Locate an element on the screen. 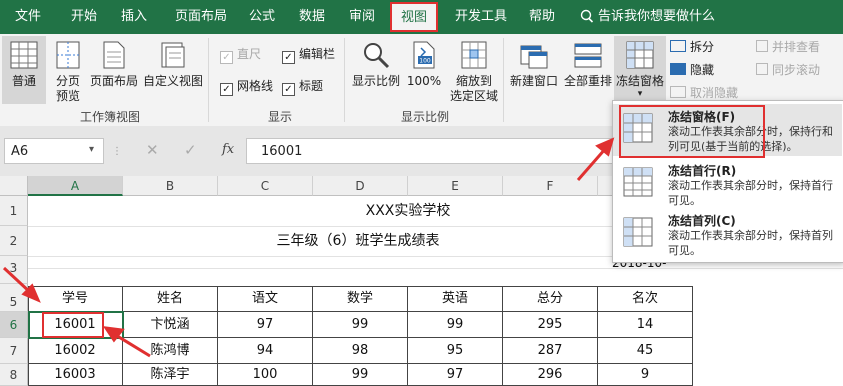 The width and height of the screenshot is (843, 386). column-header-f: F is located at coordinates (550, 186).